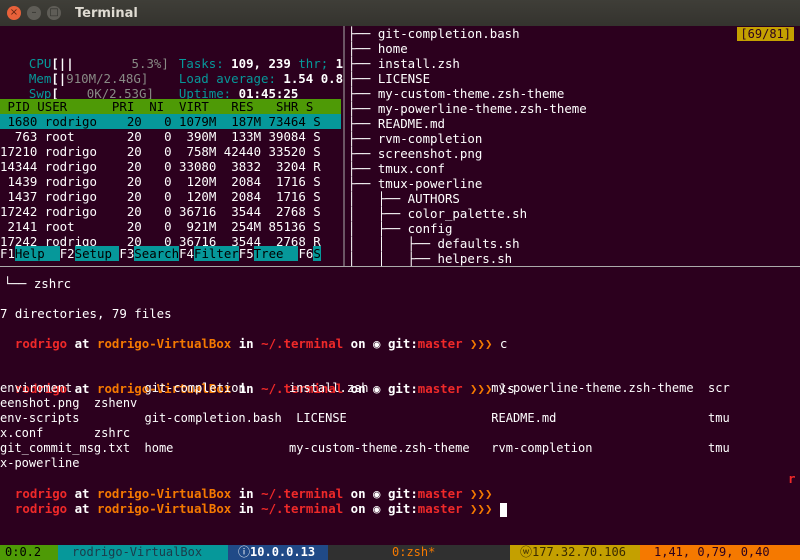  I want to click on htop-mem-meter: Mem[|910M/2.48G], so click(88, 78).